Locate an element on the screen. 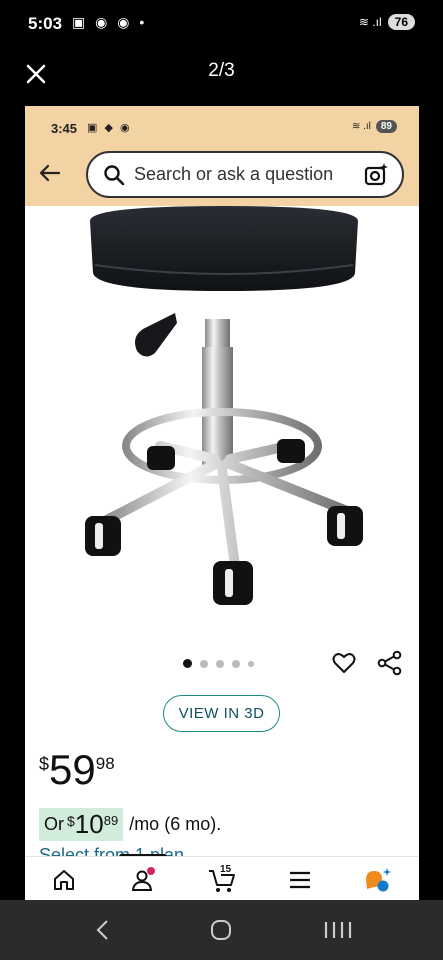 The width and height of the screenshot is (443, 960). back-arrow-icon is located at coordinates (50, 173).